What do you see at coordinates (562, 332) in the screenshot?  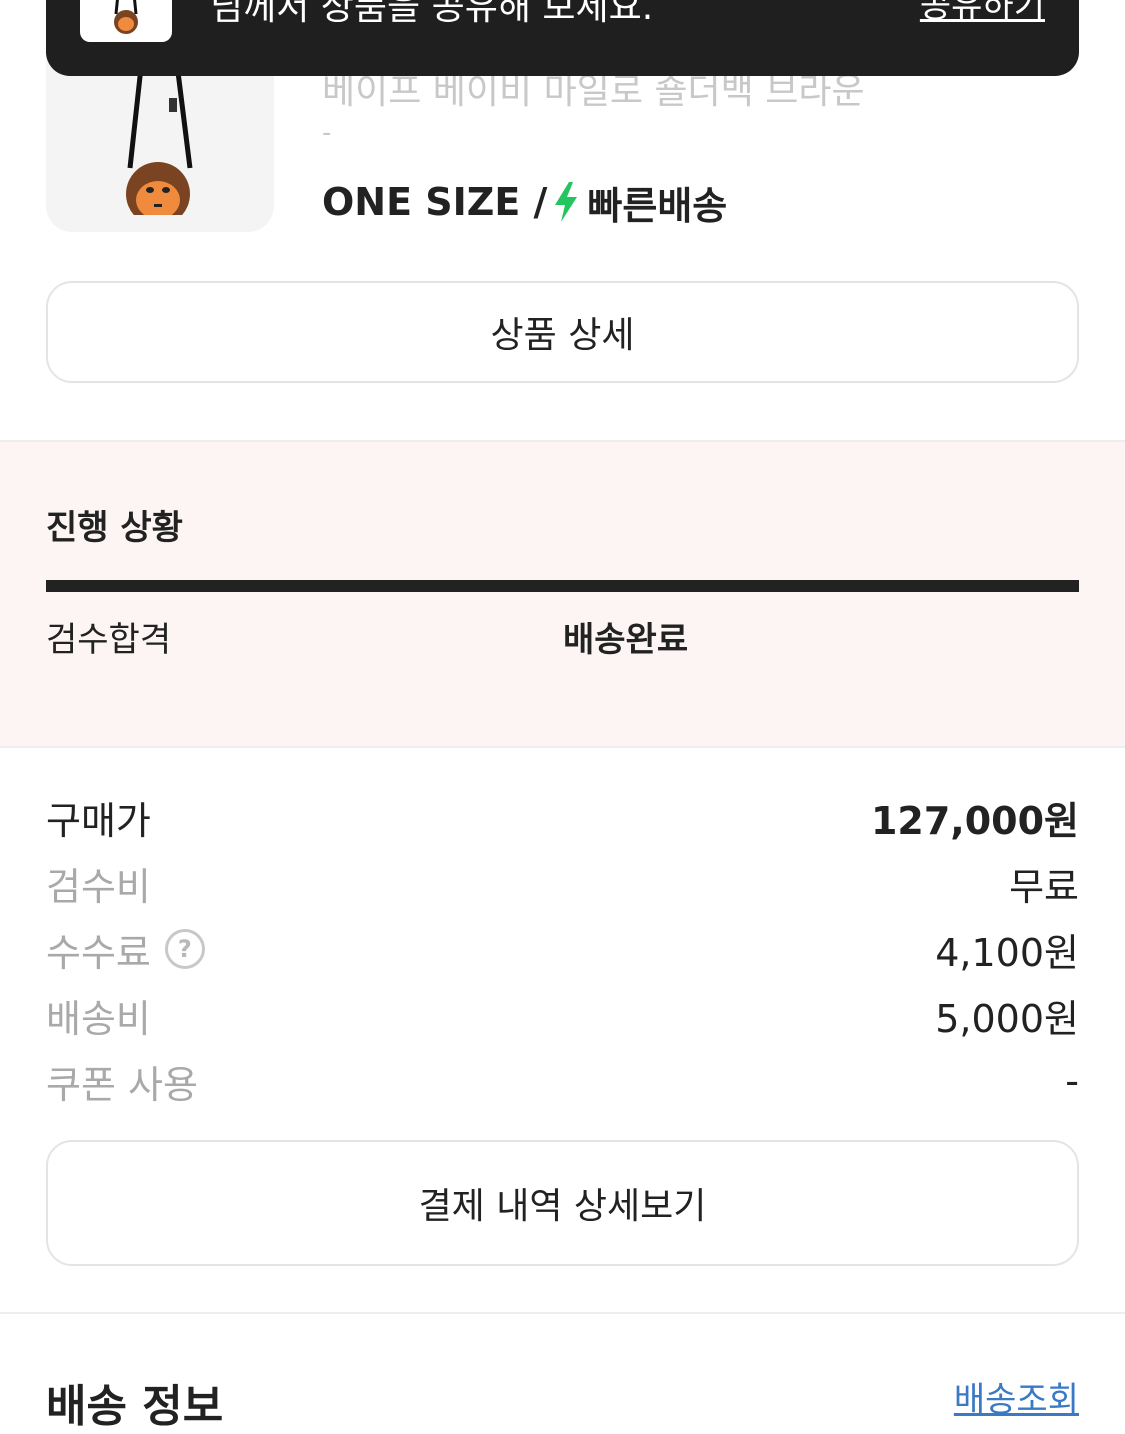 I see `product-detail-button: 상품 상세` at bounding box center [562, 332].